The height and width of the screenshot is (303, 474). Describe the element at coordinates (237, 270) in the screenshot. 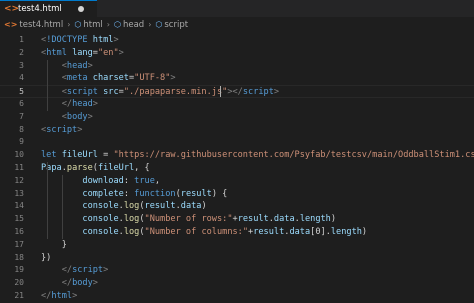

I see `code-line: 19 </script>` at that location.